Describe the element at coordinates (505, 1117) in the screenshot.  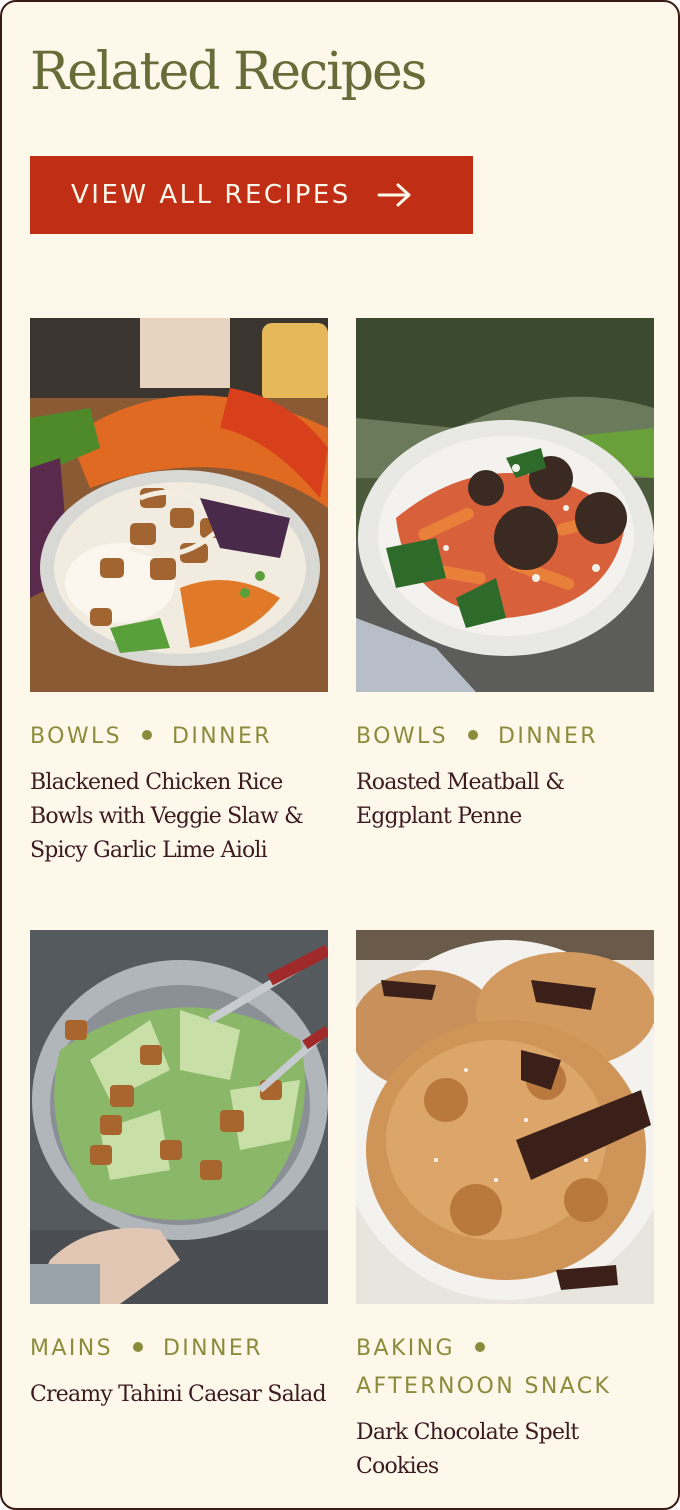
I see `chocolate-cookies-photo` at that location.